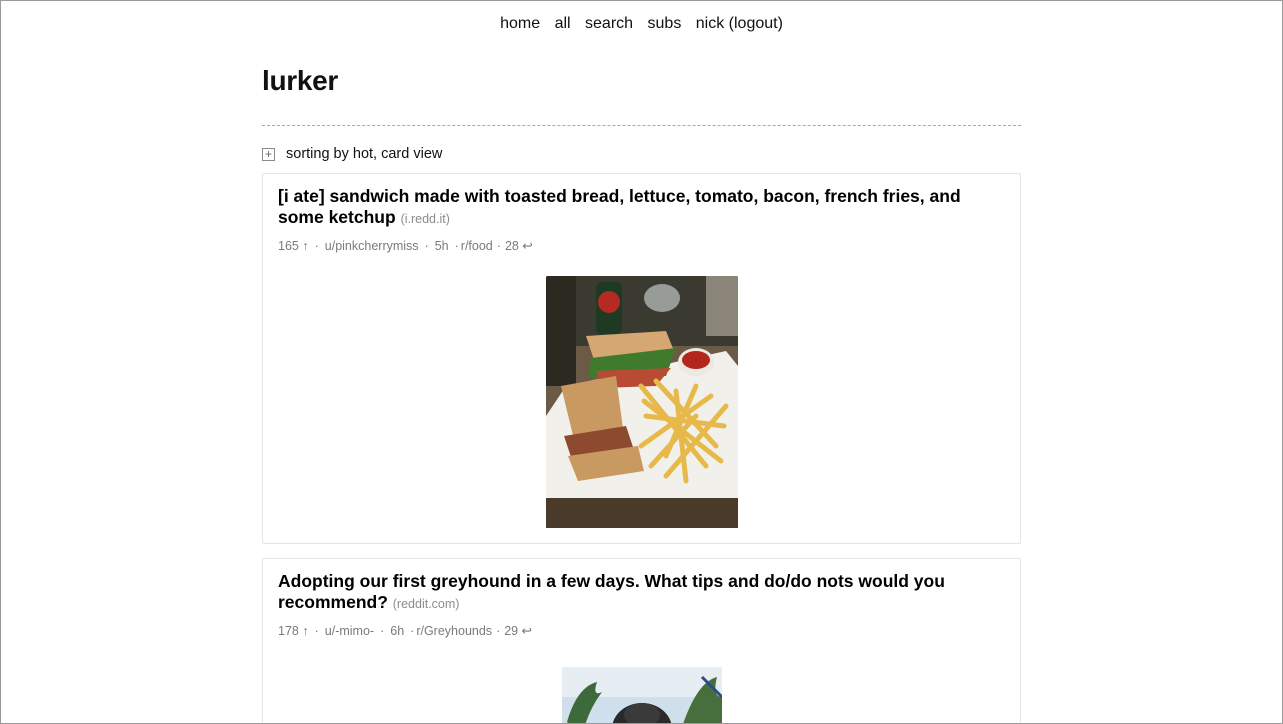 The height and width of the screenshot is (724, 1283). I want to click on nav-home-link: home, so click(520, 23).